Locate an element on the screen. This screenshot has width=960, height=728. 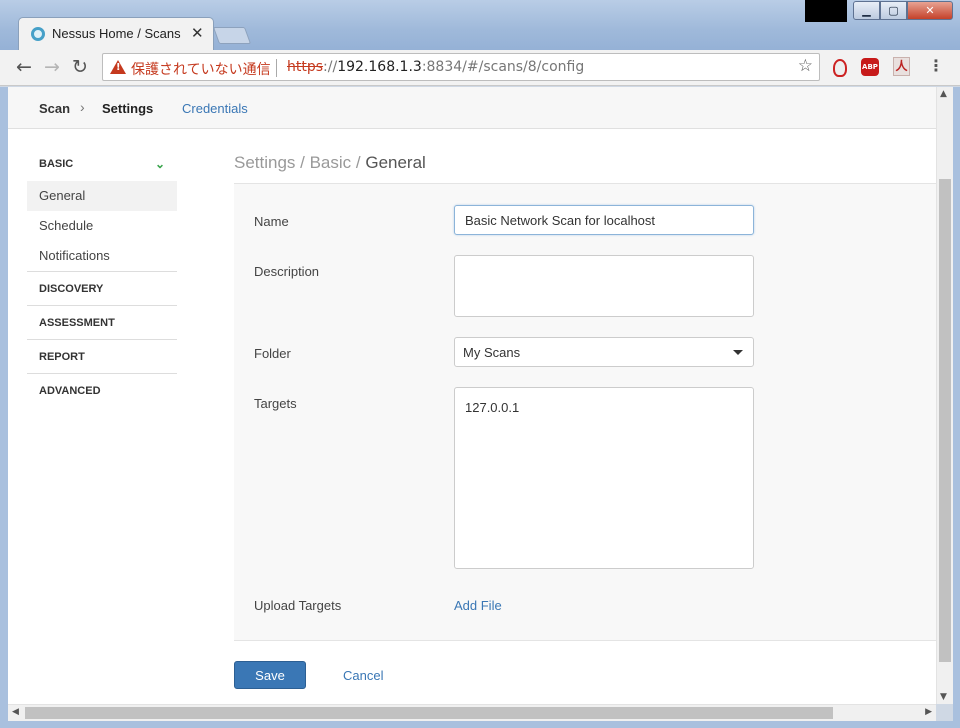
name-input is located at coordinates (604, 220).